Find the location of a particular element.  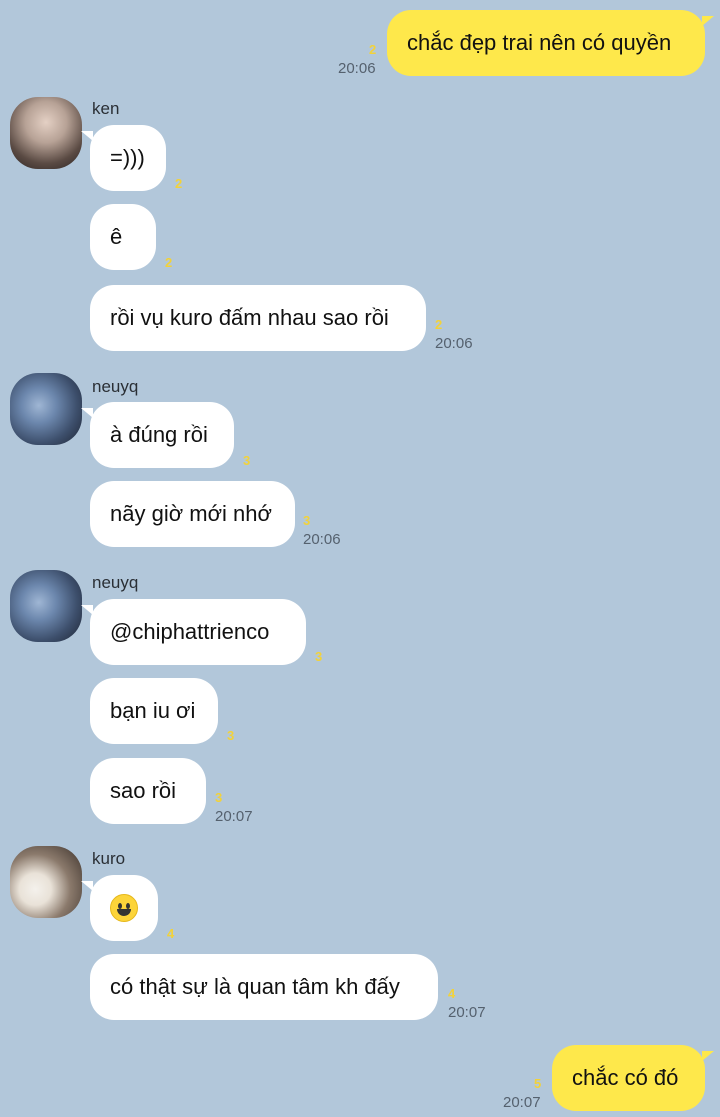

incoming-message-bubble: =))) is located at coordinates (123, 158).